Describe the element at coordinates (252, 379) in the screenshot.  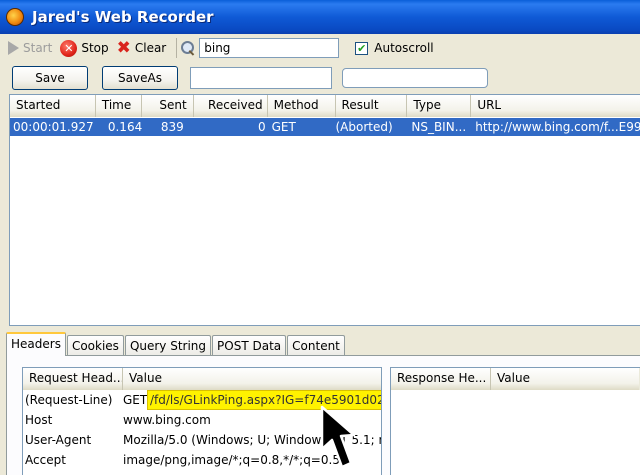
I see `column-request-value: Value` at that location.